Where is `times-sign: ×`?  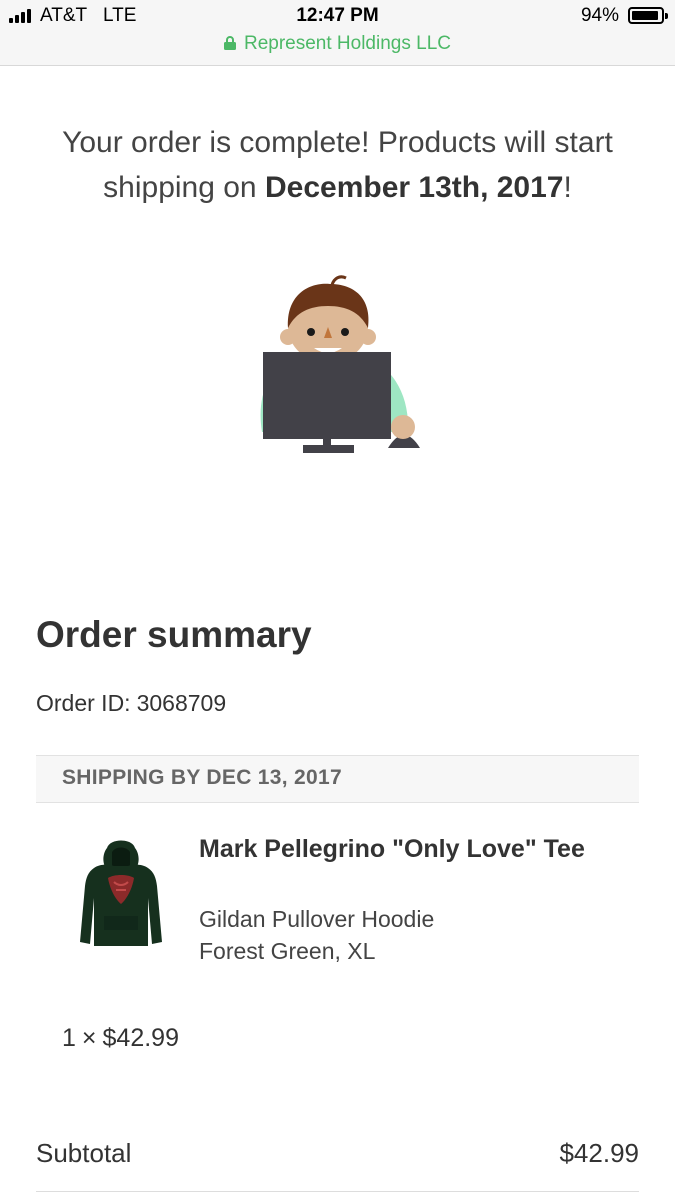
times-sign: × is located at coordinates (89, 1038).